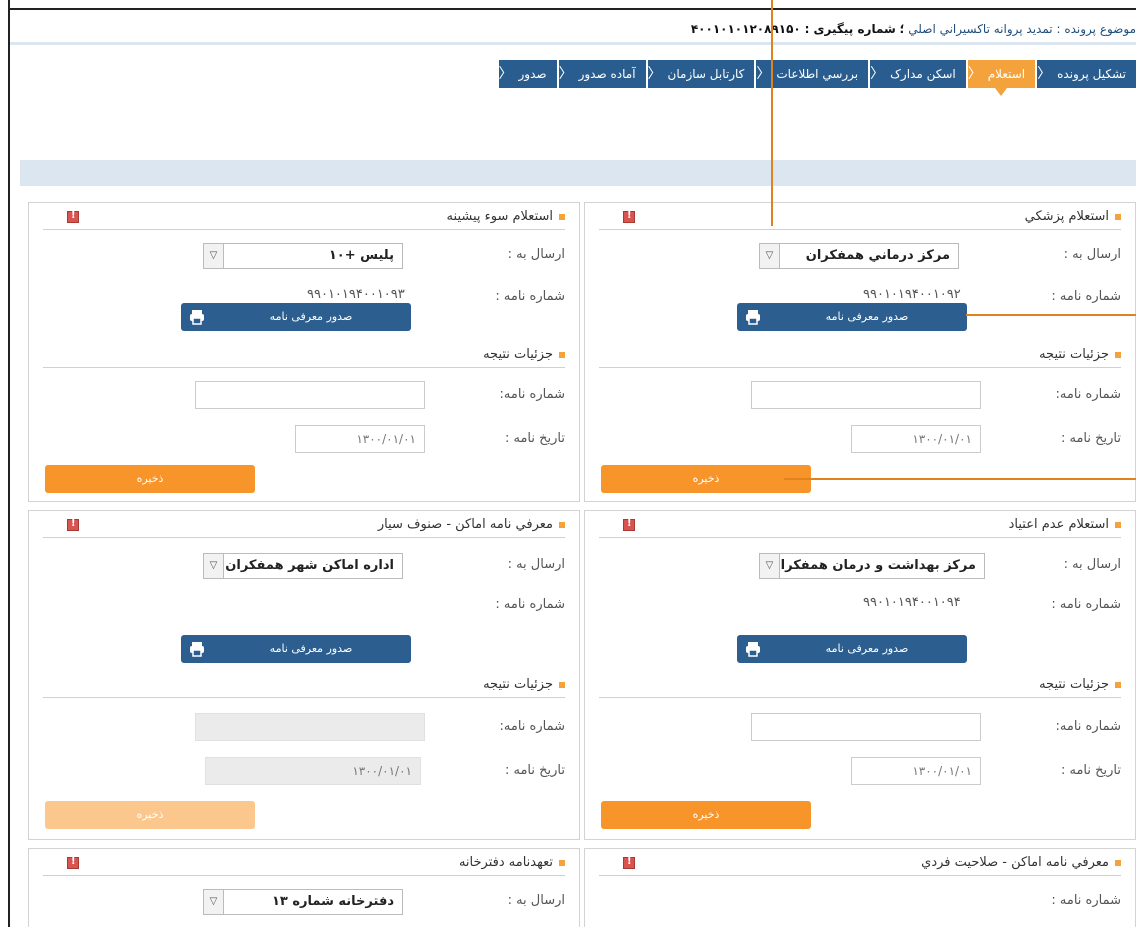 The width and height of the screenshot is (1136, 927). Describe the element at coordinates (850, 29) in the screenshot. I see `tracking-label: شماره پیگیری :` at that location.